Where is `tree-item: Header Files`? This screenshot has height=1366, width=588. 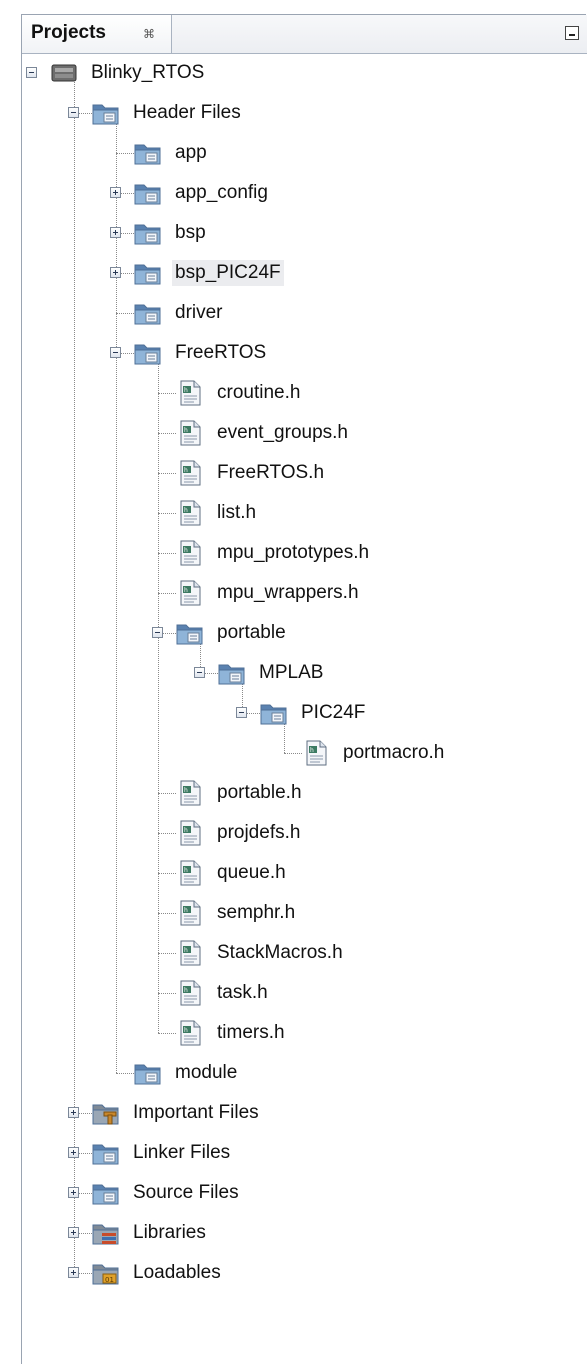 tree-item: Header Files is located at coordinates (168, 113).